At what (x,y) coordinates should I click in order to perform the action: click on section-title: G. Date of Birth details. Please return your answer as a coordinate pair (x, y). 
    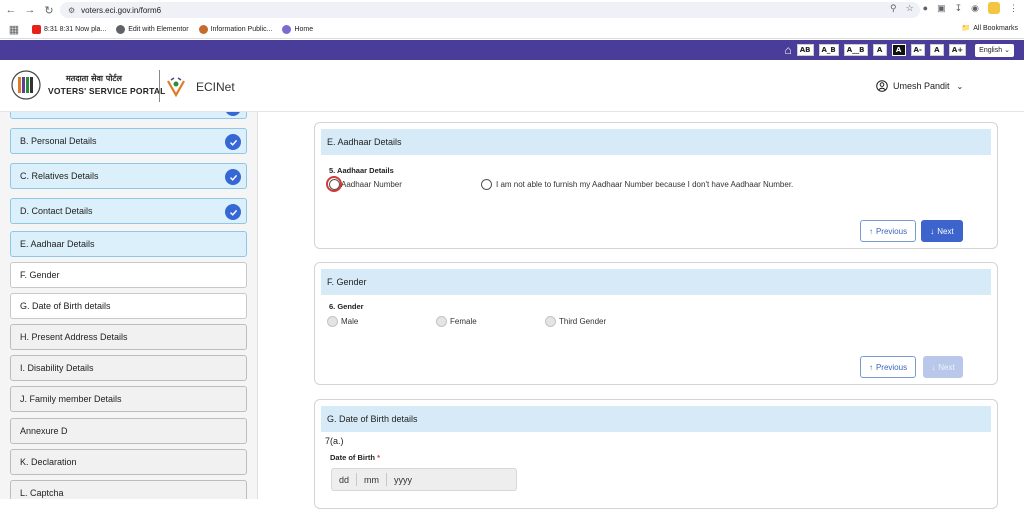
    Looking at the image, I should click on (372, 419).